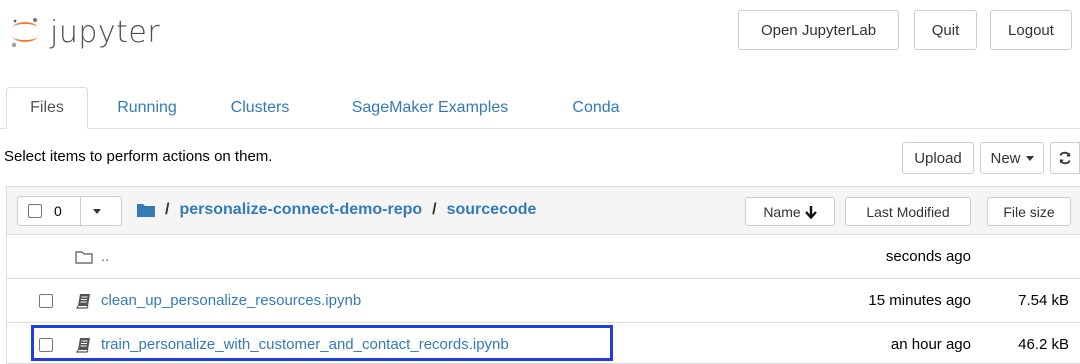  What do you see at coordinates (35, 211) in the screenshot?
I see `select-all-checkbox` at bounding box center [35, 211].